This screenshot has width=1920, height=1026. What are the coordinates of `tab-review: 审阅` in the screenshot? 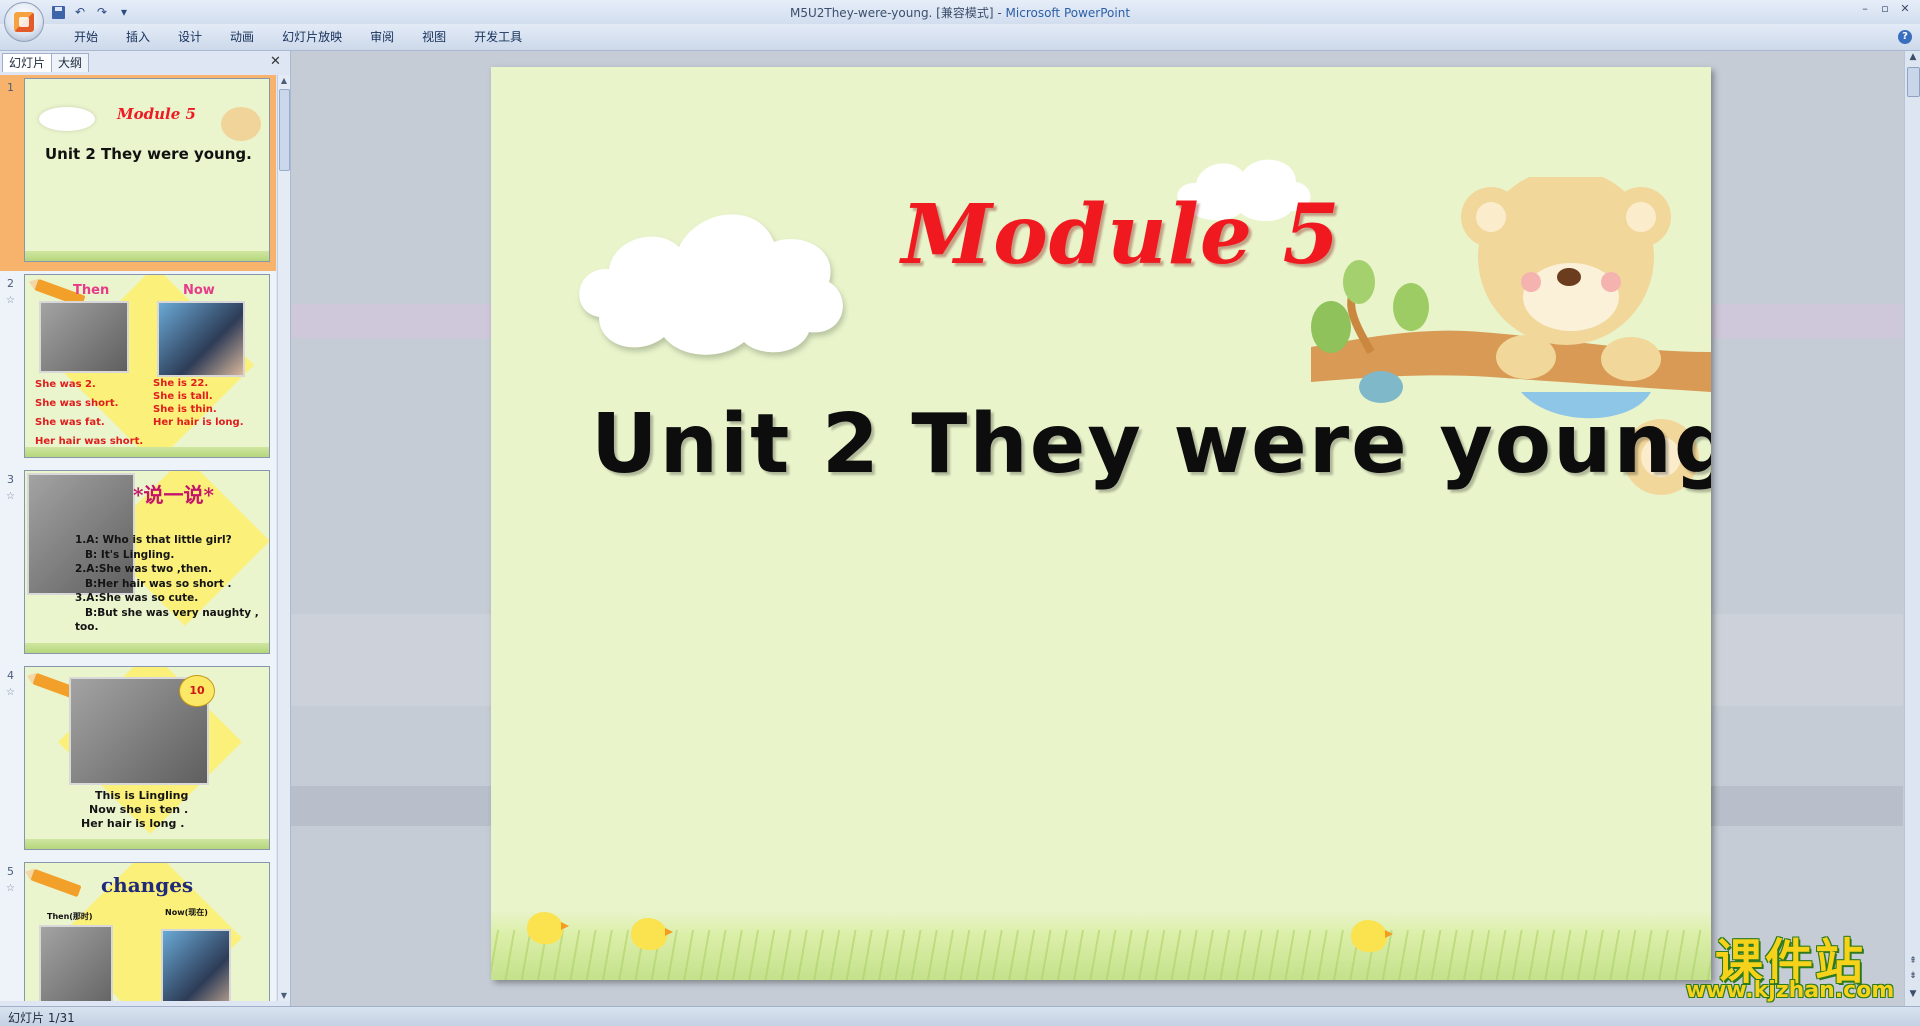 It's located at (382, 37).